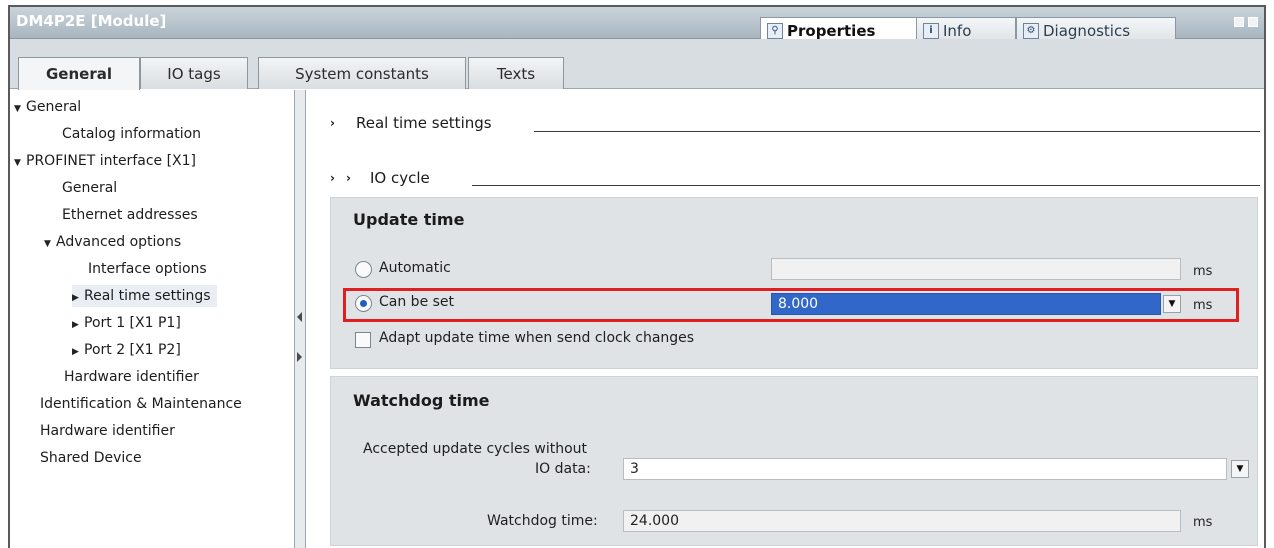 This screenshot has height=548, width=1274. What do you see at coordinates (363, 269) in the screenshot?
I see `automatic-radio` at bounding box center [363, 269].